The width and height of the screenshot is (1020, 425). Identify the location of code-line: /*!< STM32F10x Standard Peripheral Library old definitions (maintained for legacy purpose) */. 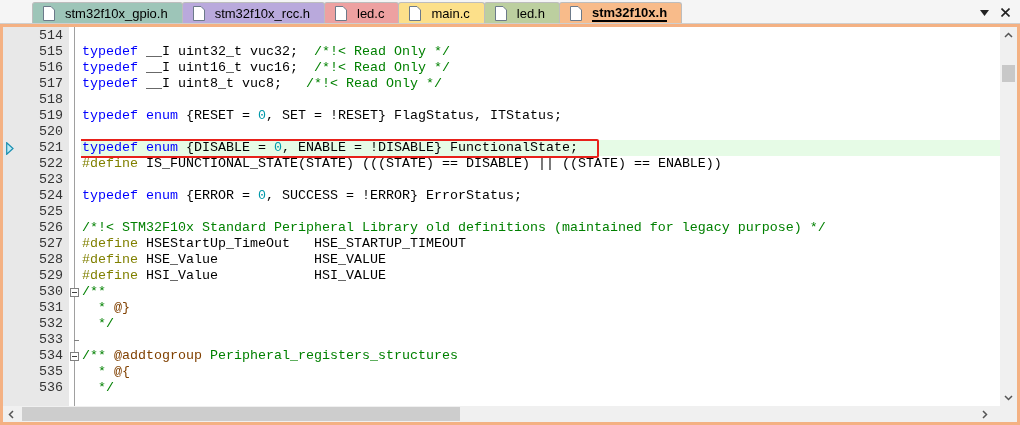
(454, 228).